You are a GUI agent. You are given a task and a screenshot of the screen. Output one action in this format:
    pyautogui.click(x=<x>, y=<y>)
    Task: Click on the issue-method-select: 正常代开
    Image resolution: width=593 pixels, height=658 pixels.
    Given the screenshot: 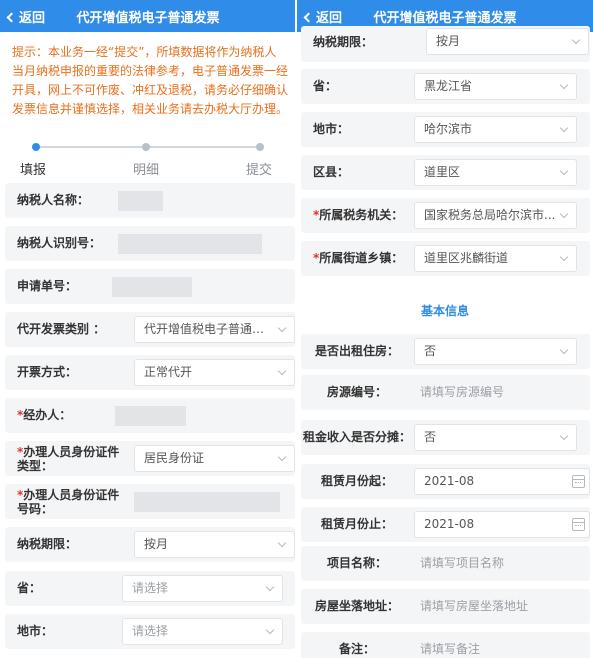 What is the action you would take?
    pyautogui.click(x=214, y=372)
    